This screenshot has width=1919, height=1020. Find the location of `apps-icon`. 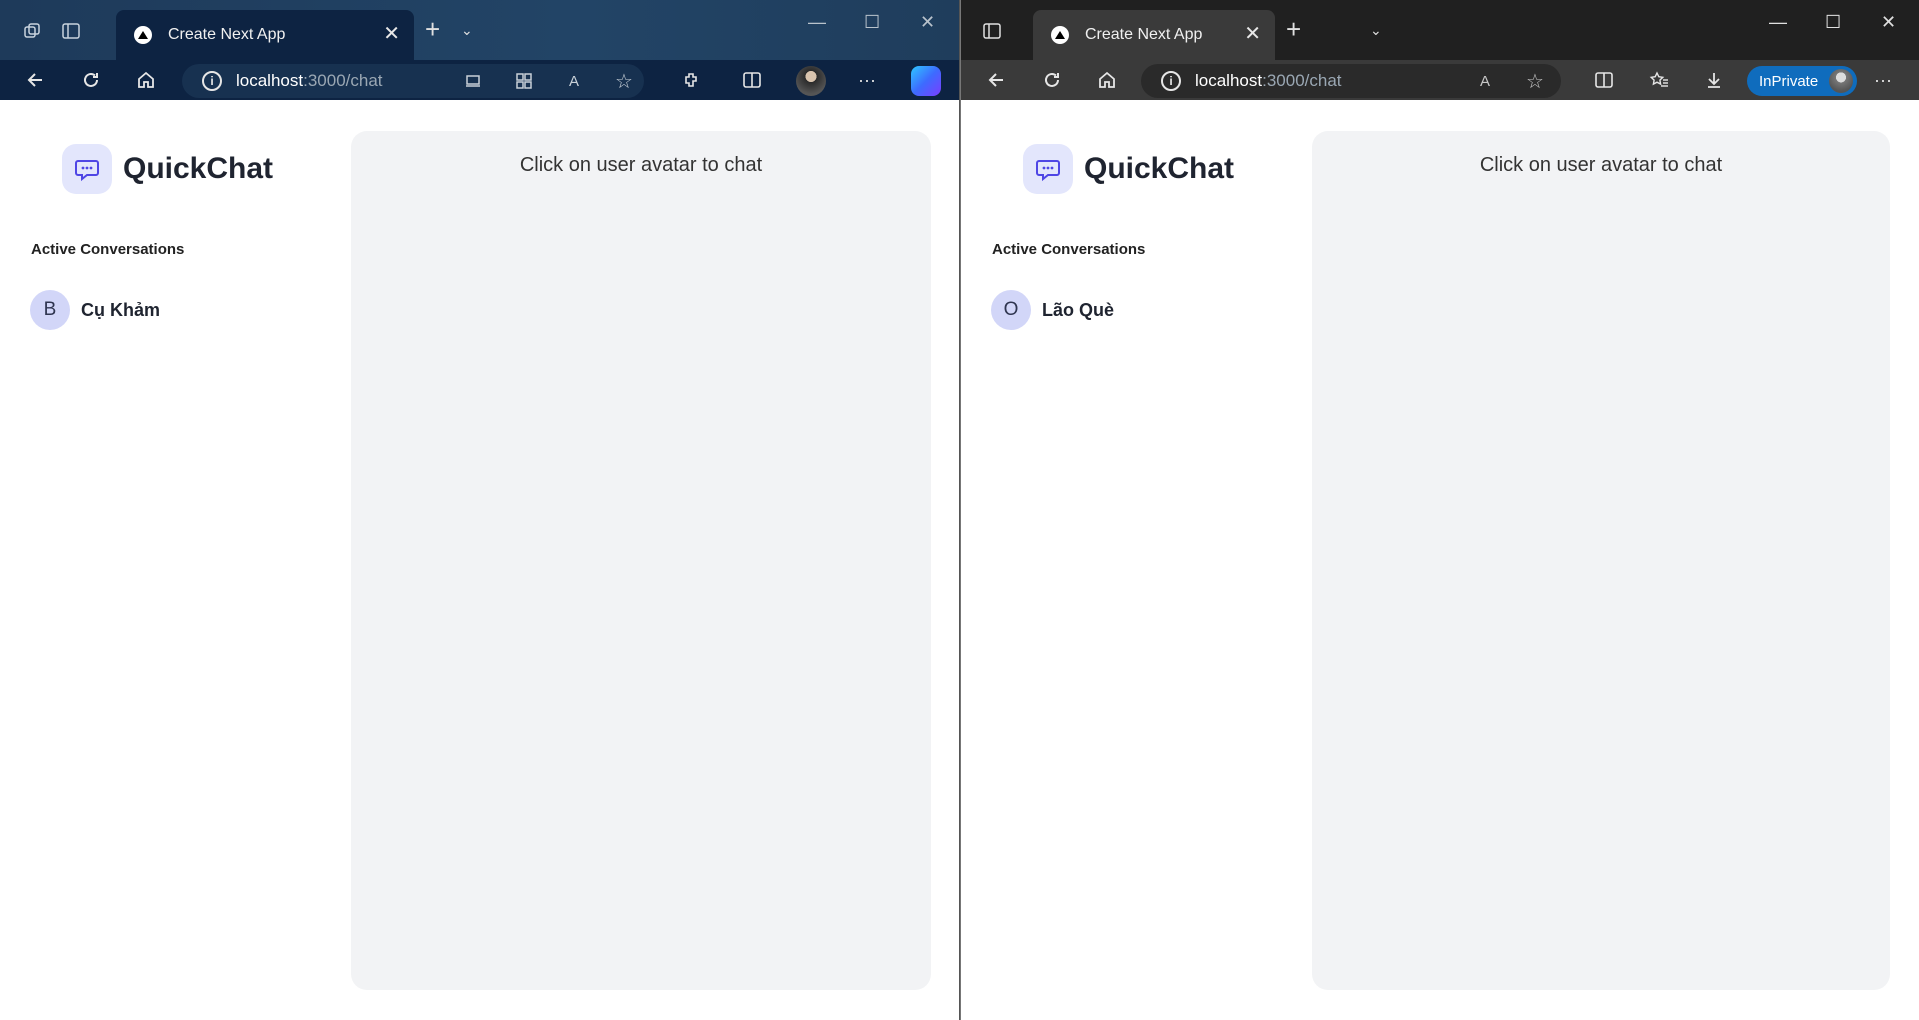

apps-icon is located at coordinates (524, 81).